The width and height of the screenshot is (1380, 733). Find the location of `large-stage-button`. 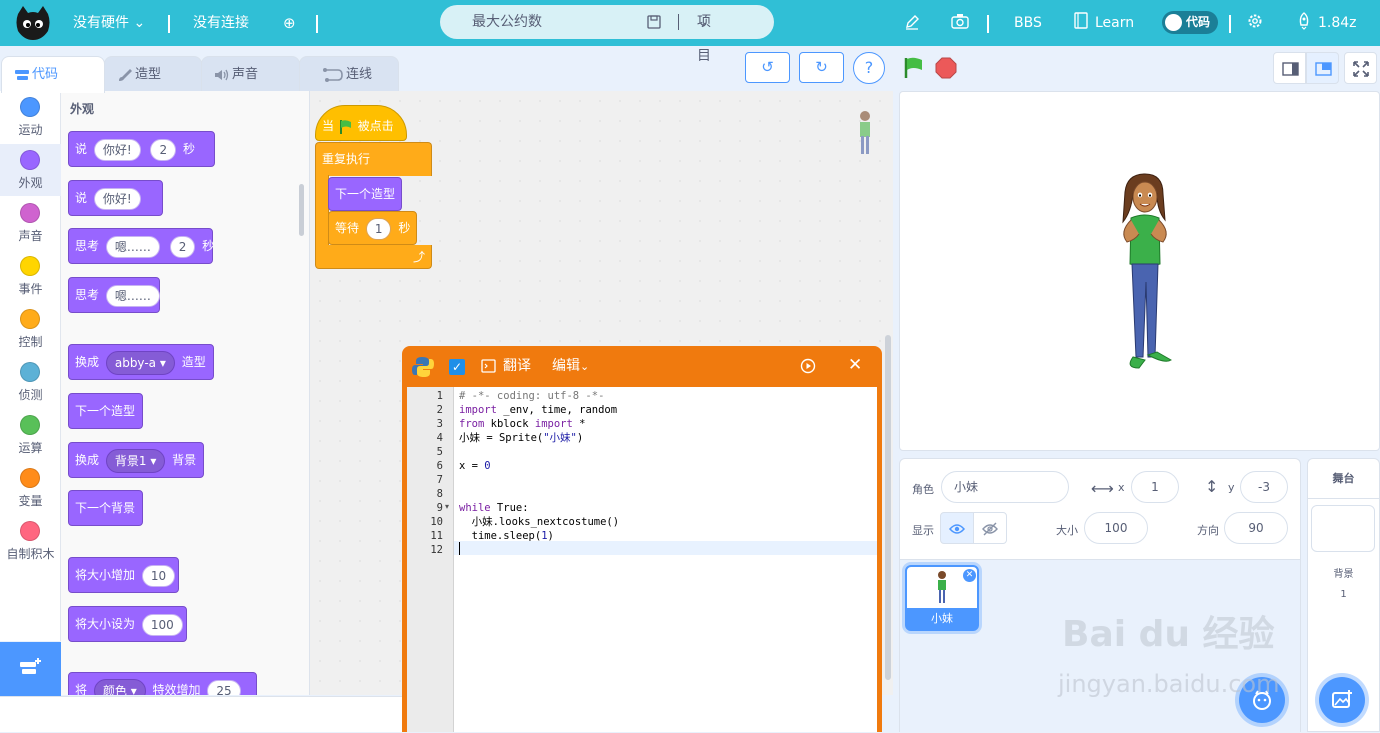

large-stage-button is located at coordinates (1322, 68).